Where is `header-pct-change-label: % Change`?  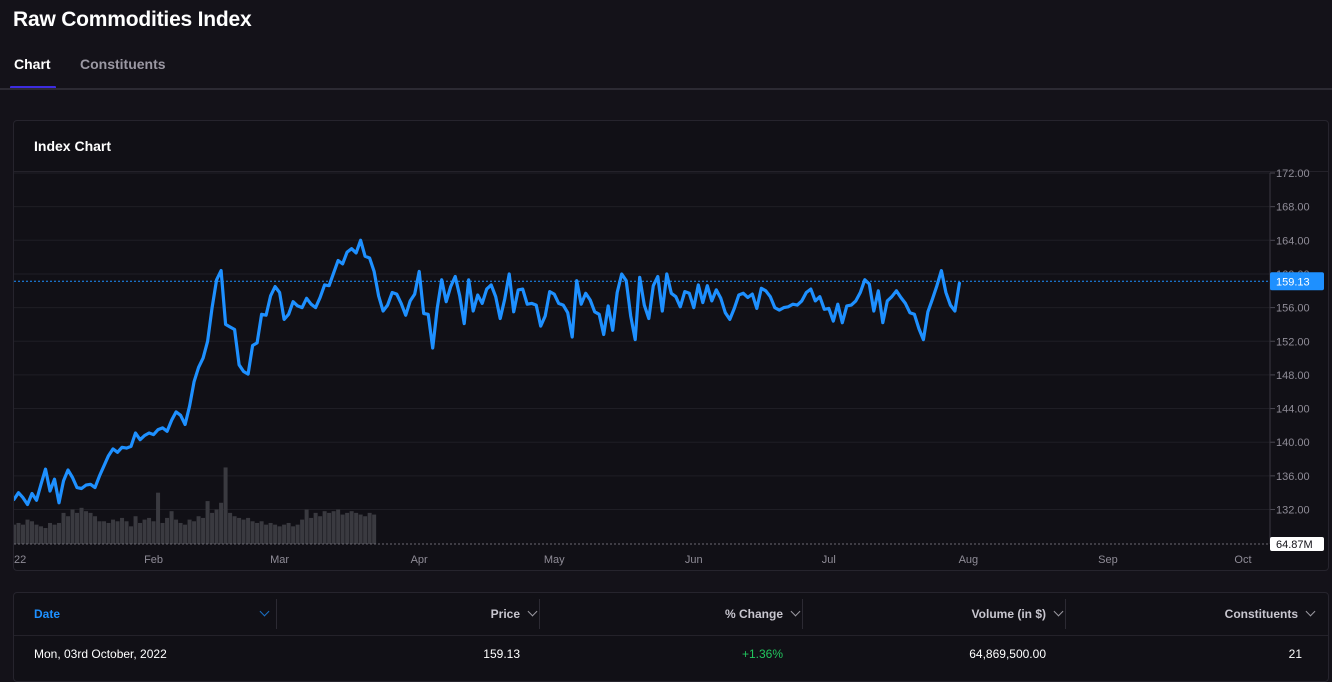 header-pct-change-label: % Change is located at coordinates (753, 614).